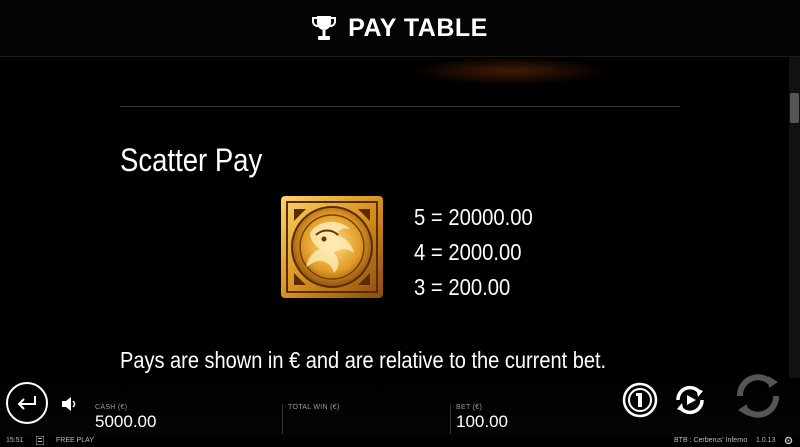 This screenshot has height=447, width=800. Describe the element at coordinates (469, 407) in the screenshot. I see `bet-label: BET (€)` at that location.